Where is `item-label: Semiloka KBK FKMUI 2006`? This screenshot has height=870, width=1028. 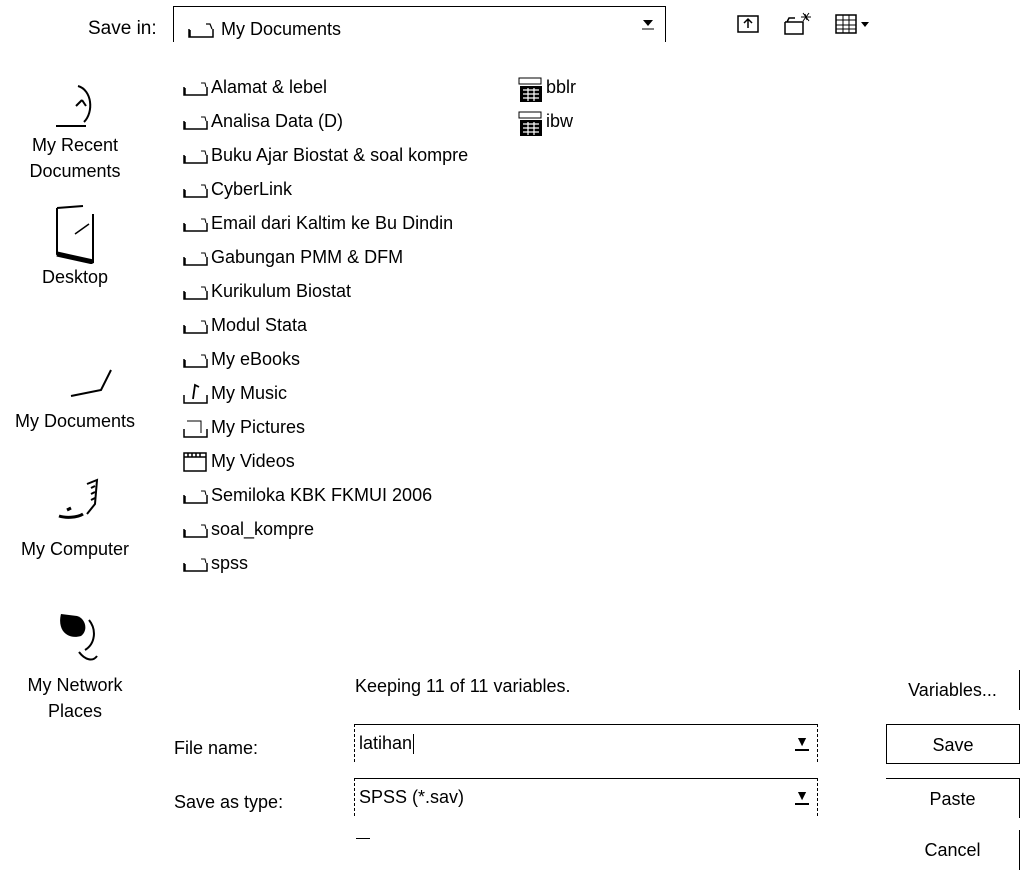 item-label: Semiloka KBK FKMUI 2006 is located at coordinates (322, 494).